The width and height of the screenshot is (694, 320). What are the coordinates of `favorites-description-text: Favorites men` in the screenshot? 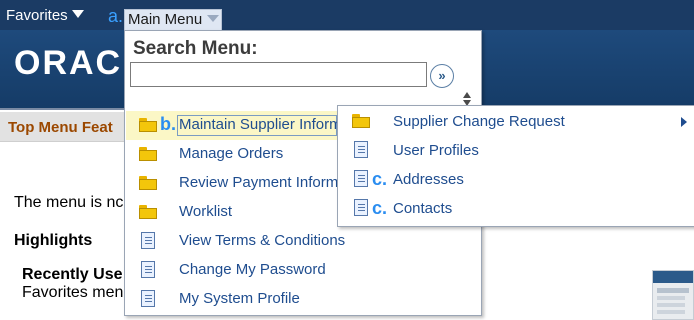 It's located at (73, 292).